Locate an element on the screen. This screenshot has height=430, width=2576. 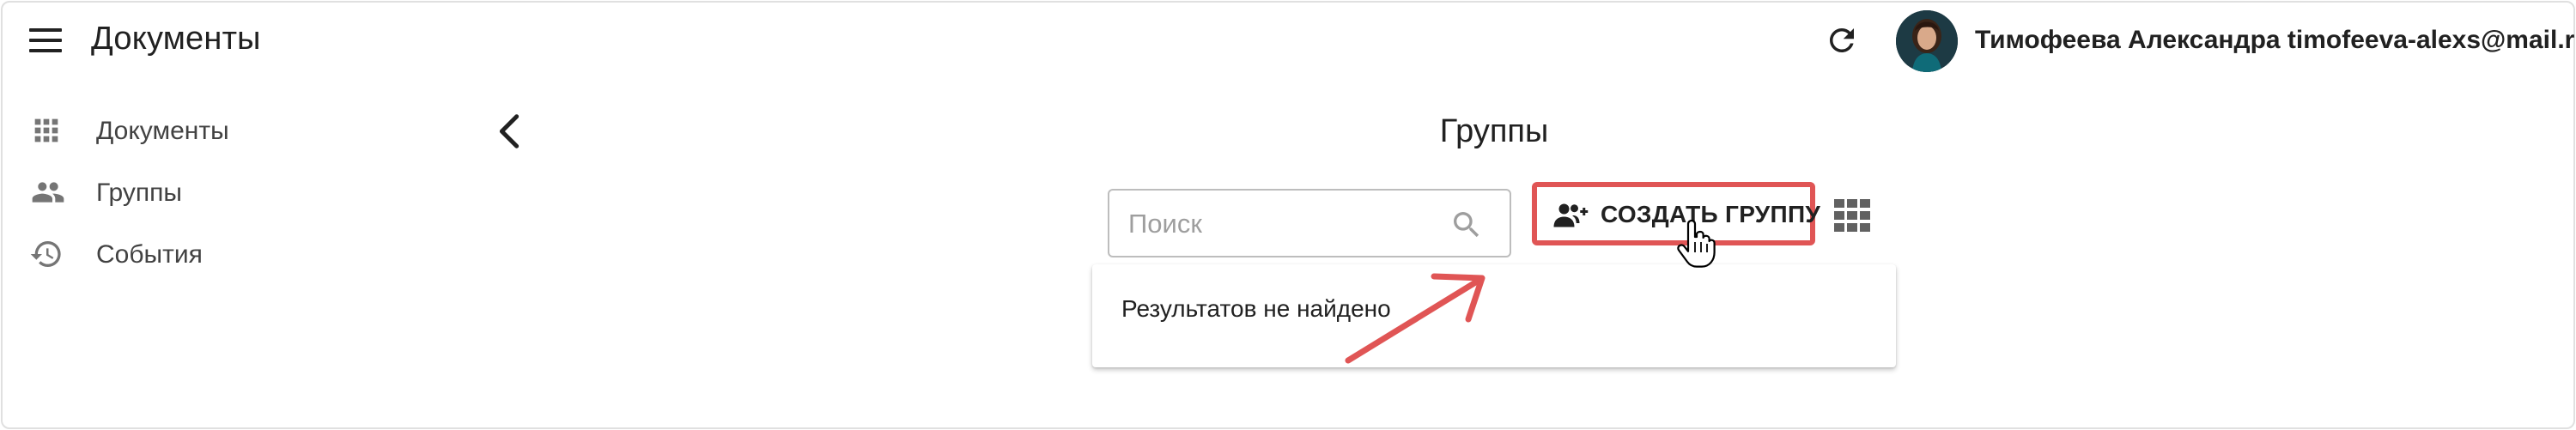
search-field is located at coordinates (1309, 223).